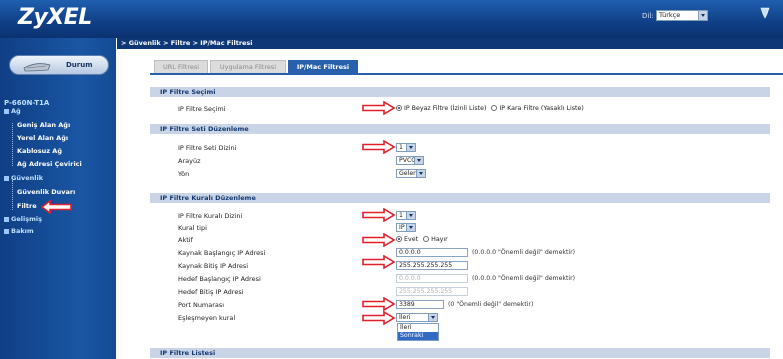  I want to click on section-filter-set: IP Filtre Seti Düzenleme, so click(460, 129).